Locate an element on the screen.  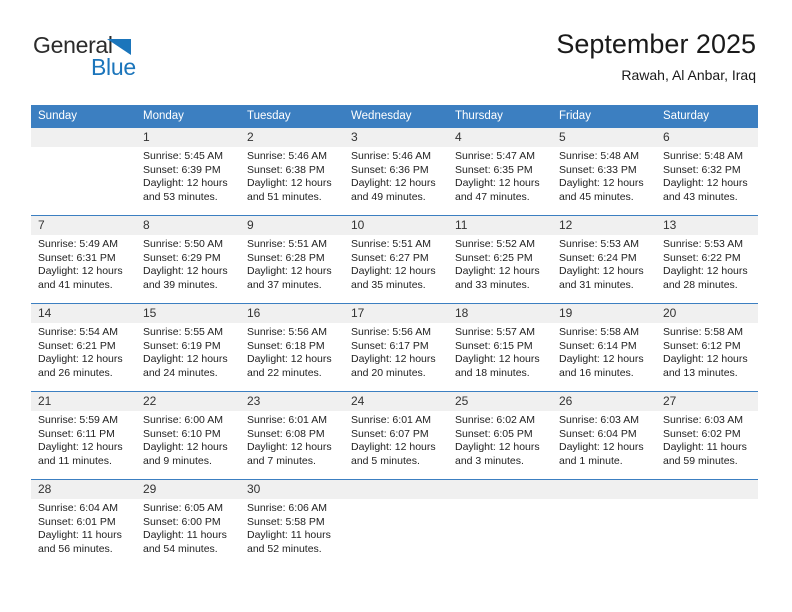
day-number: 29 is located at coordinates (188, 489).